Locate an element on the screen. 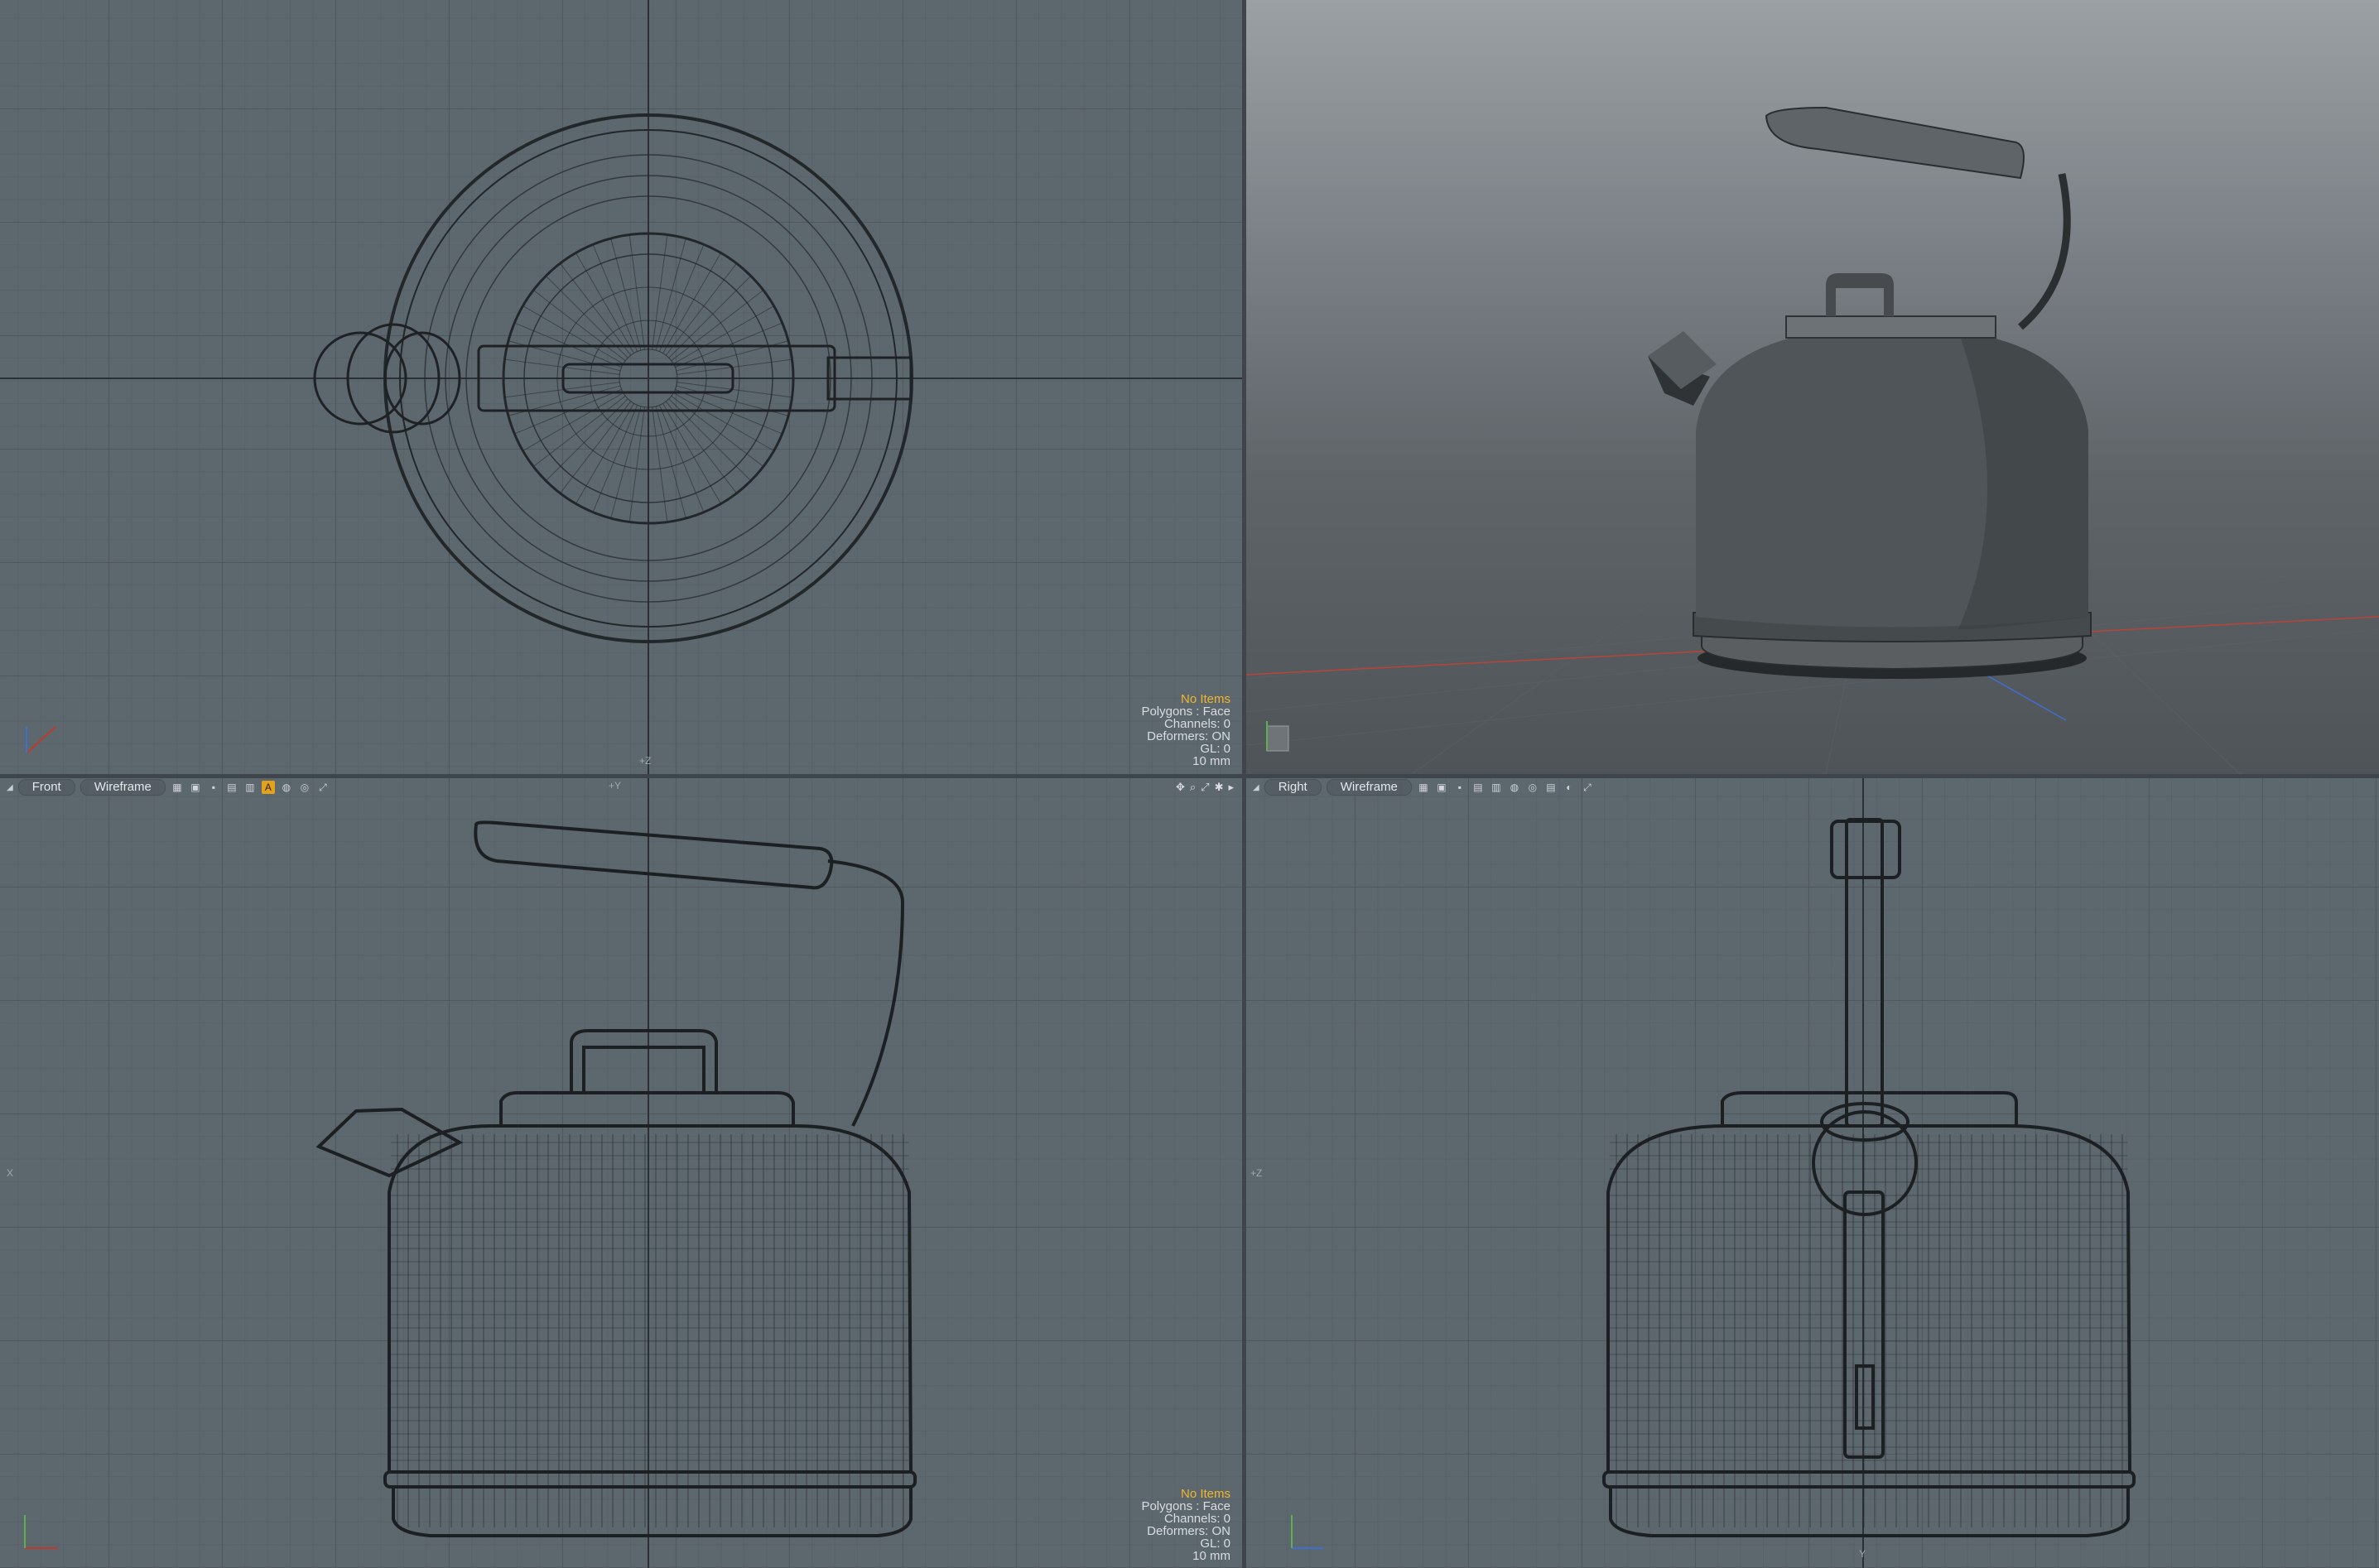  right-view-wireframe is located at coordinates (1869, 1173).